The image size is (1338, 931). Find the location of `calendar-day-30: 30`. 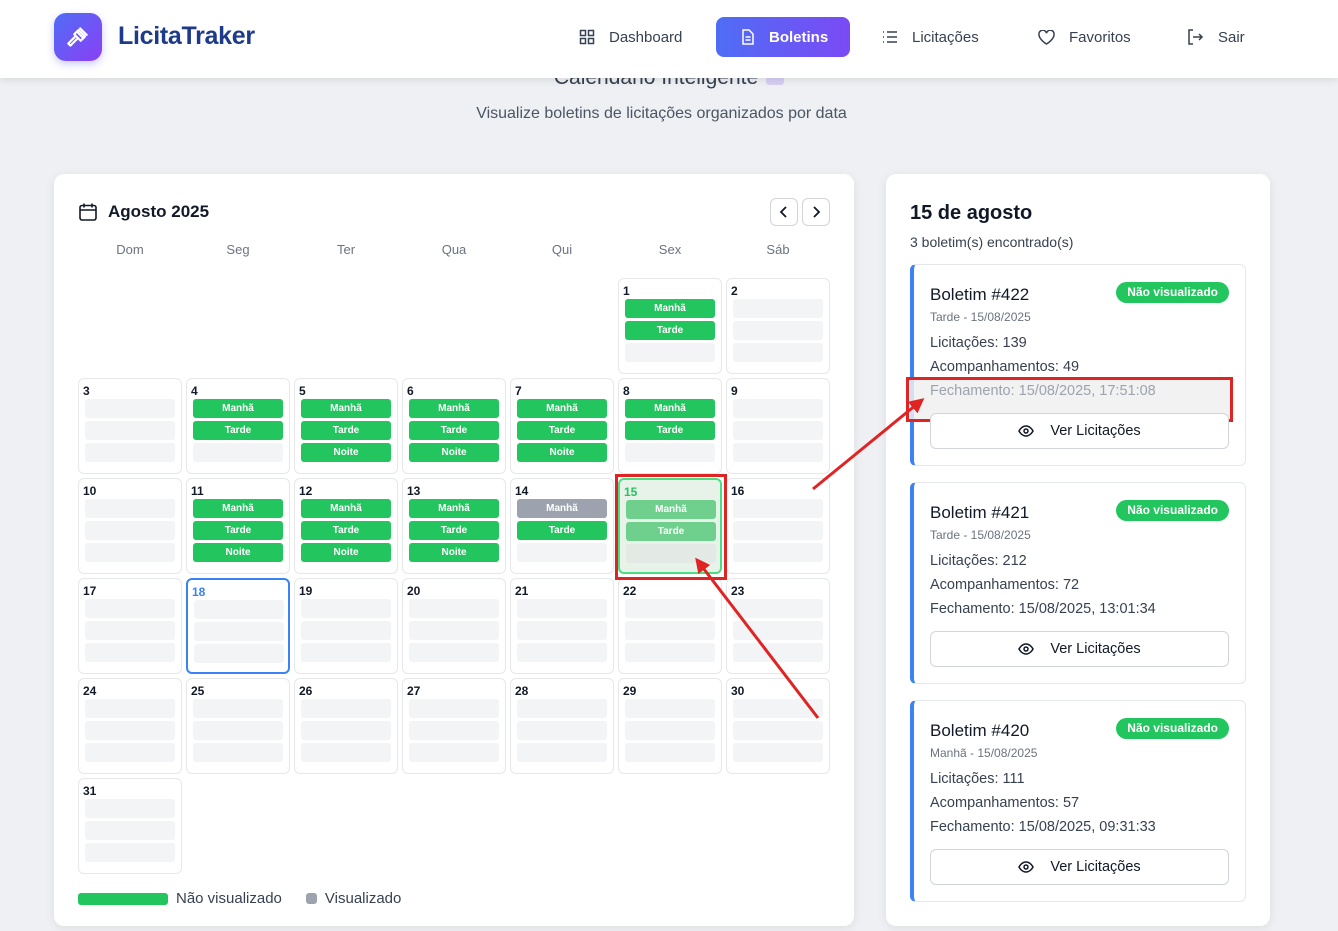

calendar-day-30: 30 is located at coordinates (778, 726).